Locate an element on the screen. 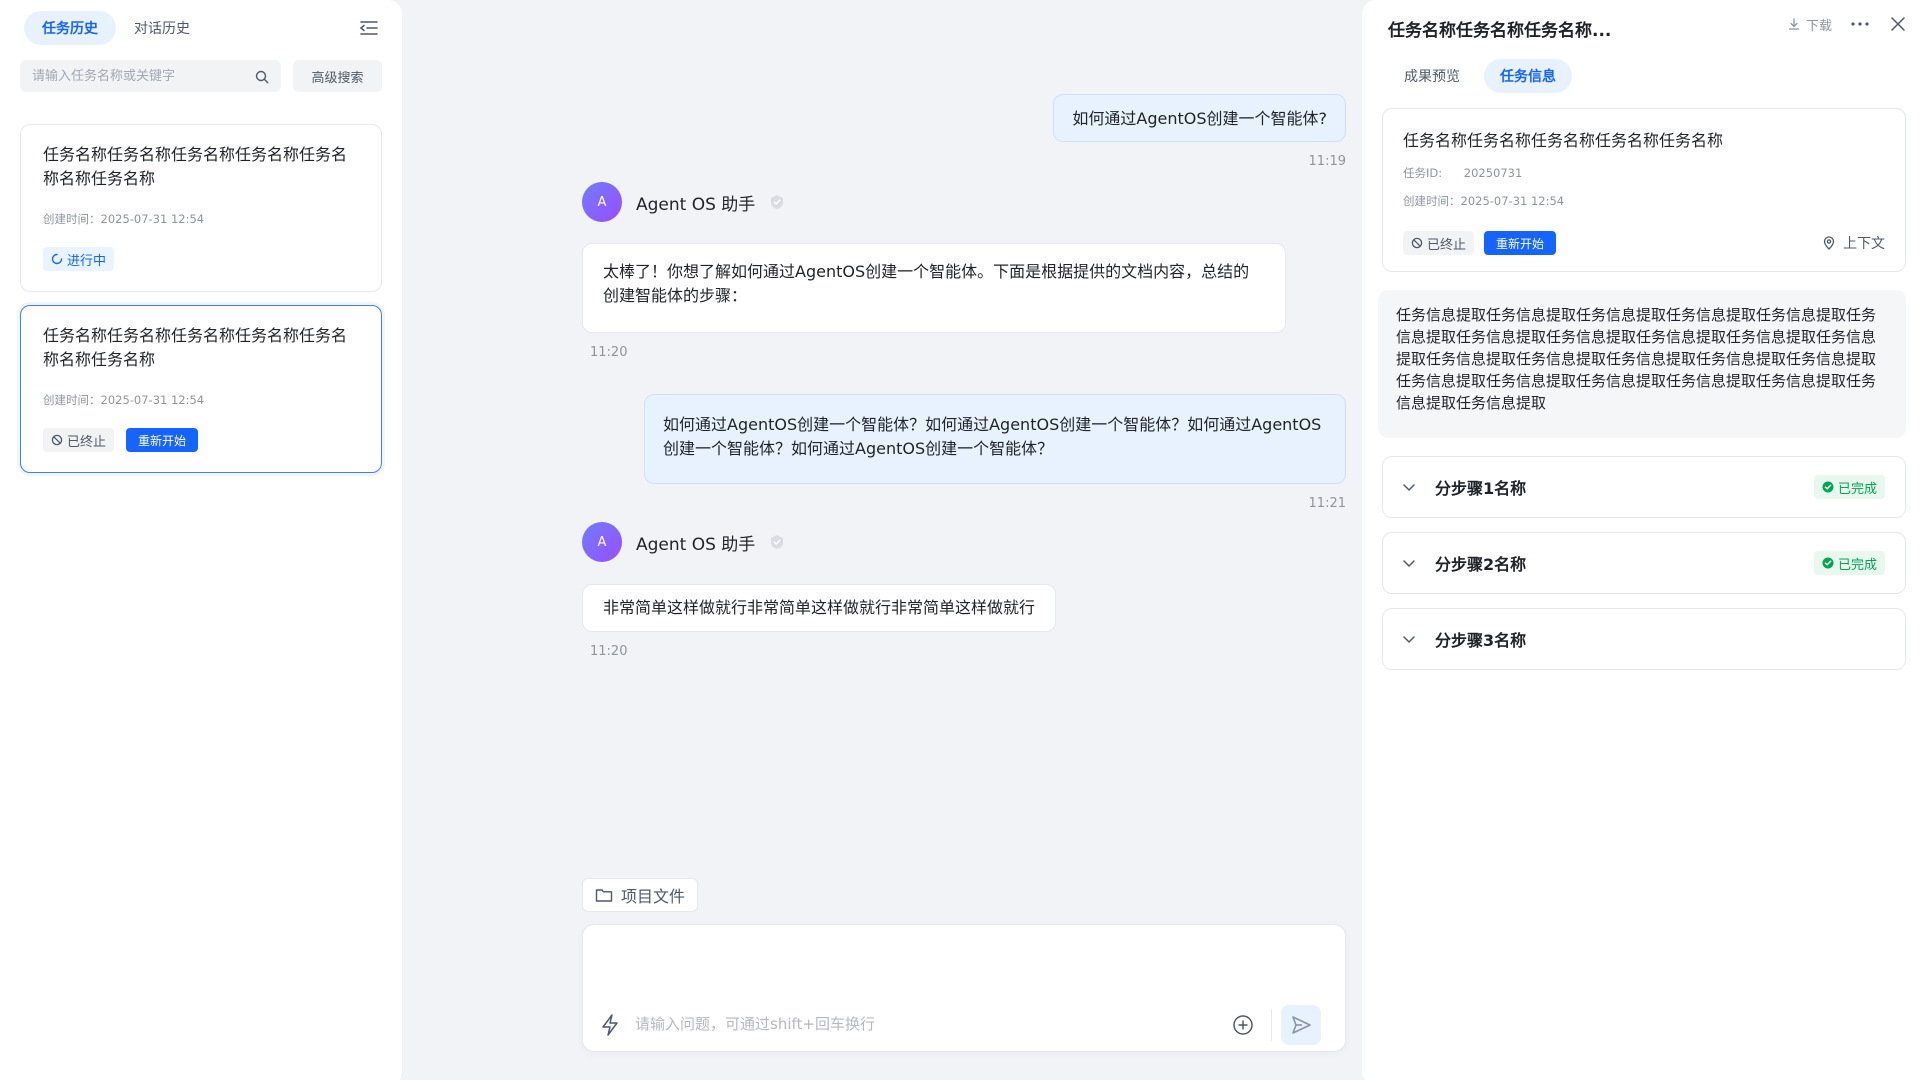  download-button: 下载 is located at coordinates (1810, 24).